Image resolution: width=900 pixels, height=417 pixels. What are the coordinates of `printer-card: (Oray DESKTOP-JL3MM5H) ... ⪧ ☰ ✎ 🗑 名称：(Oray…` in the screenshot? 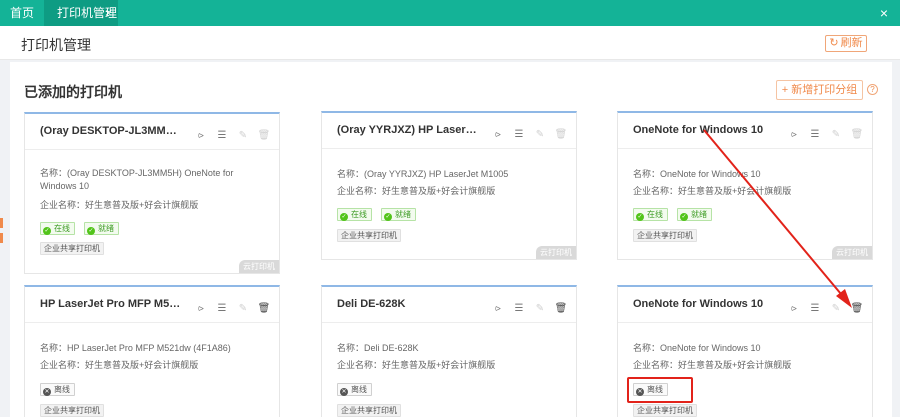 It's located at (152, 193).